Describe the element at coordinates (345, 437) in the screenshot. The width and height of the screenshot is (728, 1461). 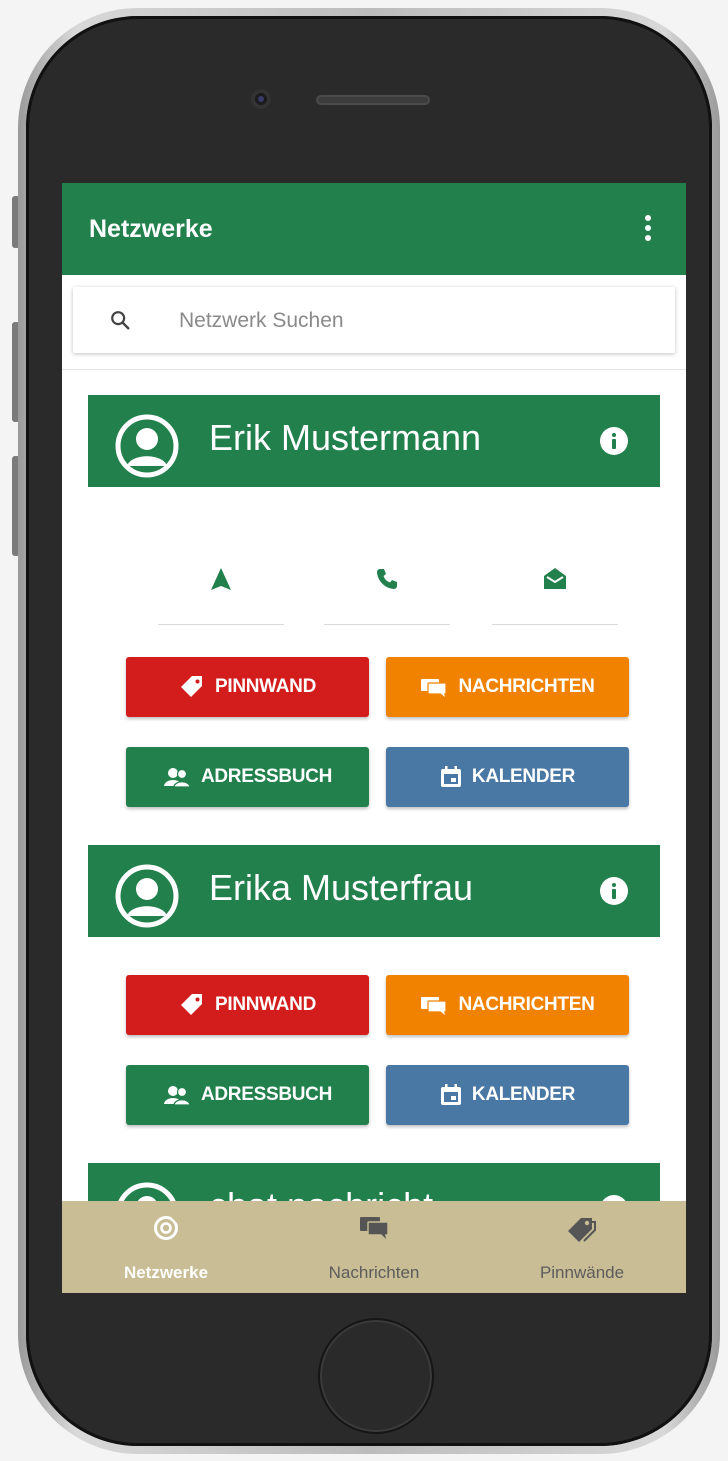
I see `network-name: Erik Mustermann` at that location.